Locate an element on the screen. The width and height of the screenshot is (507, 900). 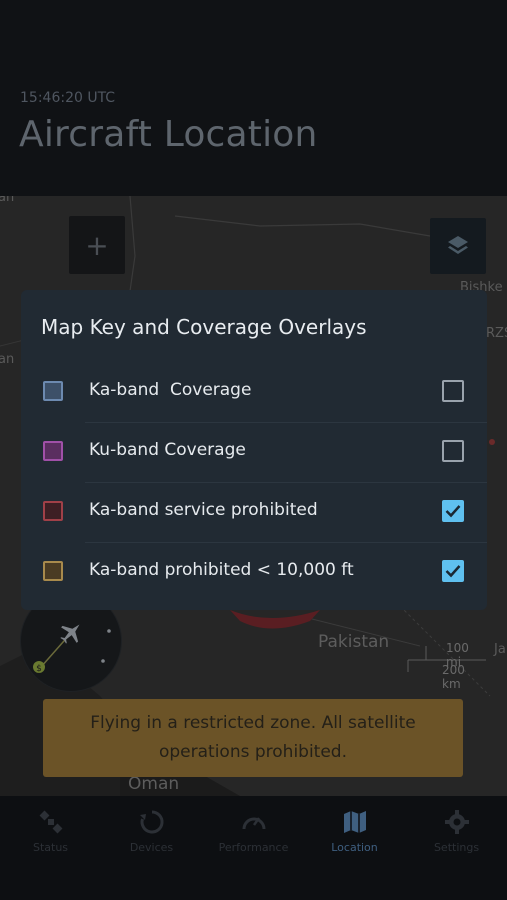
plus-icon: + is located at coordinates (97, 245).